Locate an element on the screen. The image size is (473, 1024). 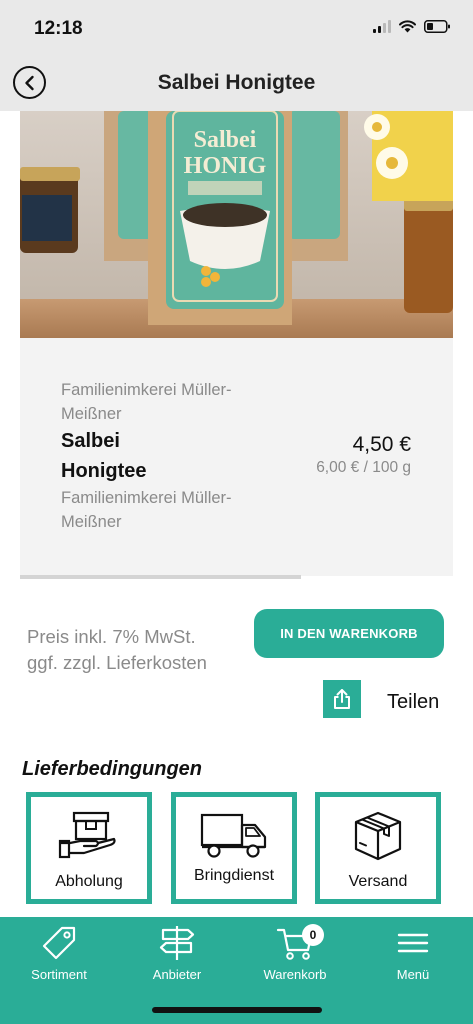
tab-menu-label: Menü is located at coordinates (413, 974).